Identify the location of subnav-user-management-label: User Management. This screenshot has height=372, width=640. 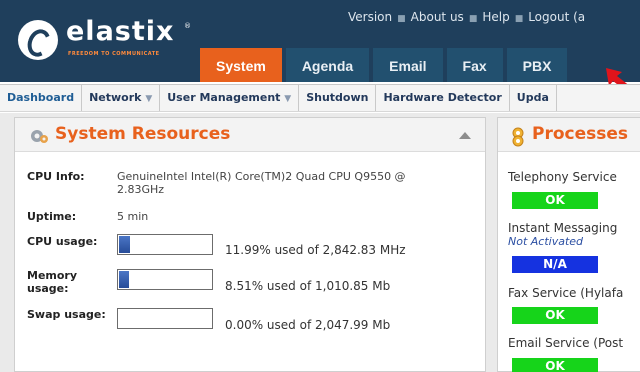
(224, 97).